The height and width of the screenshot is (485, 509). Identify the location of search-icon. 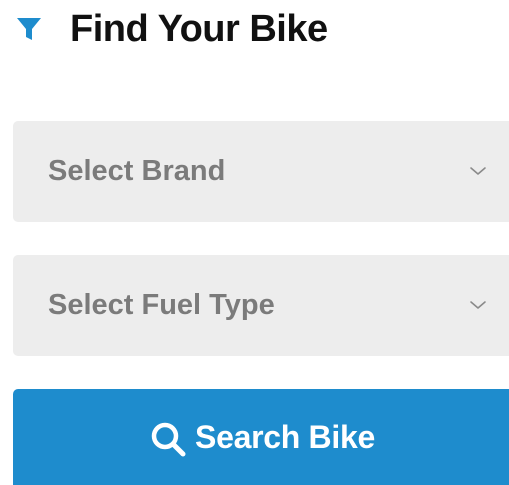
(168, 439).